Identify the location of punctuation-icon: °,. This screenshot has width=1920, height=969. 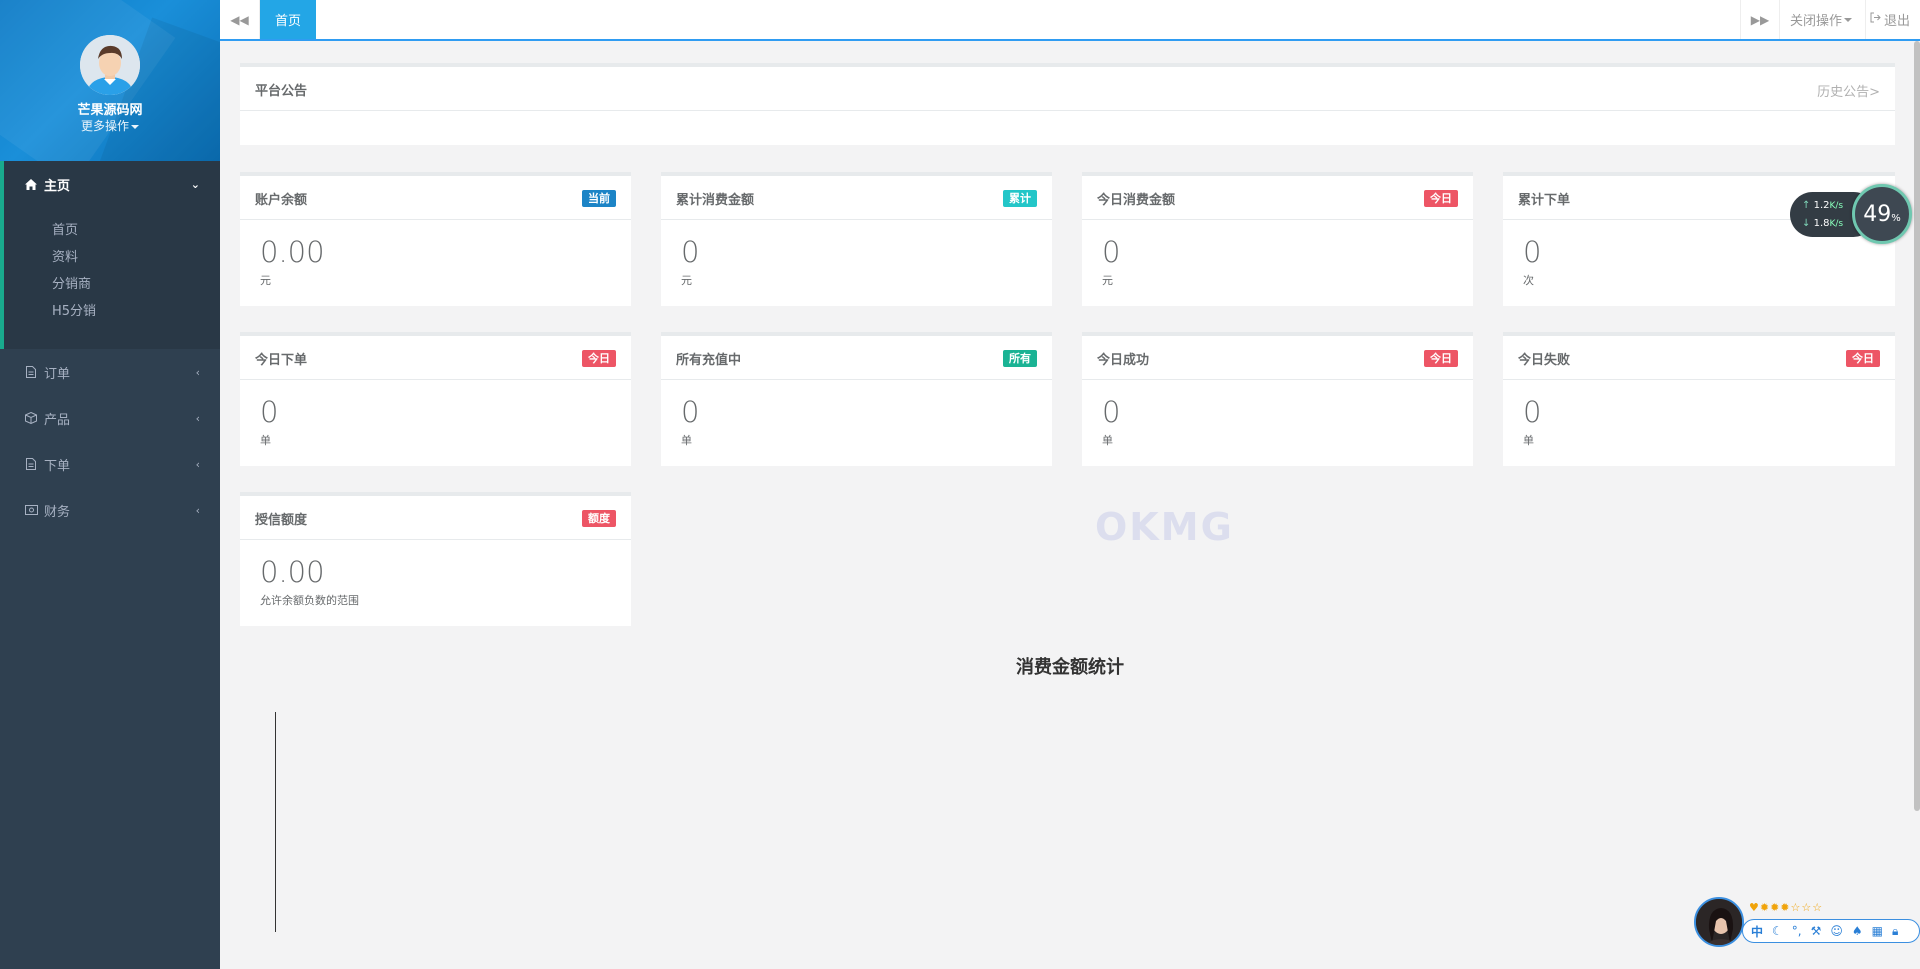
(1797, 931).